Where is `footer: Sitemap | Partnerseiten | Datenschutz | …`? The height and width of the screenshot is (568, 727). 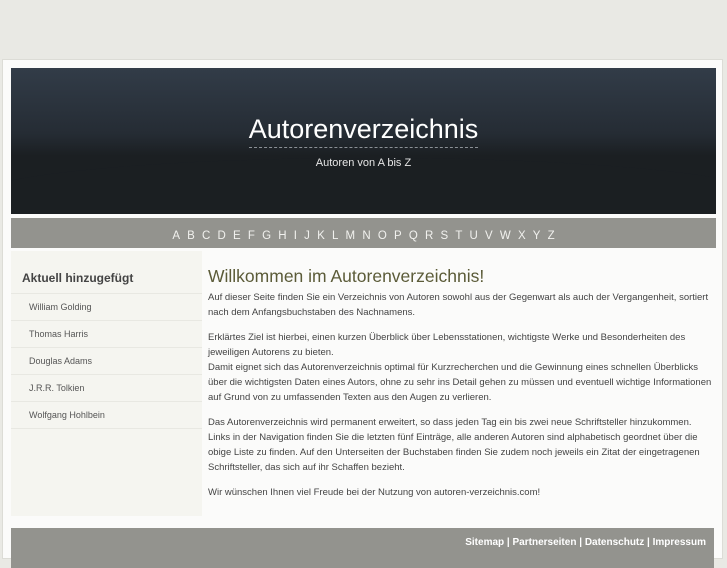 footer: Sitemap | Partnerseiten | Datenschutz | … is located at coordinates (362, 548).